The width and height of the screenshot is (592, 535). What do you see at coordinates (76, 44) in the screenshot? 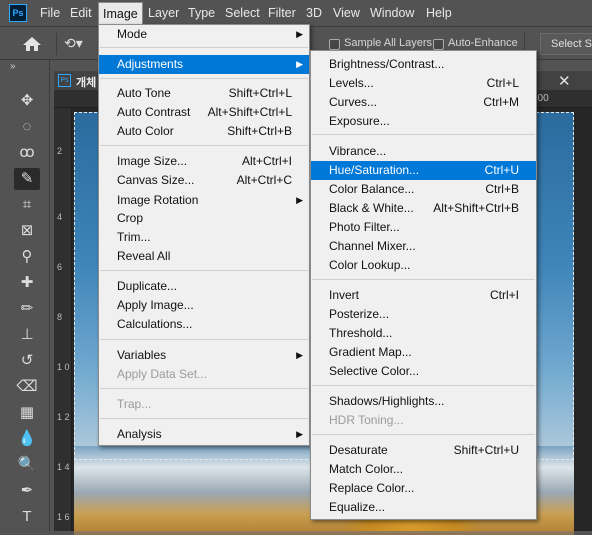
I see `quick-selection-brush-icon: ⟲▾` at bounding box center [76, 44].